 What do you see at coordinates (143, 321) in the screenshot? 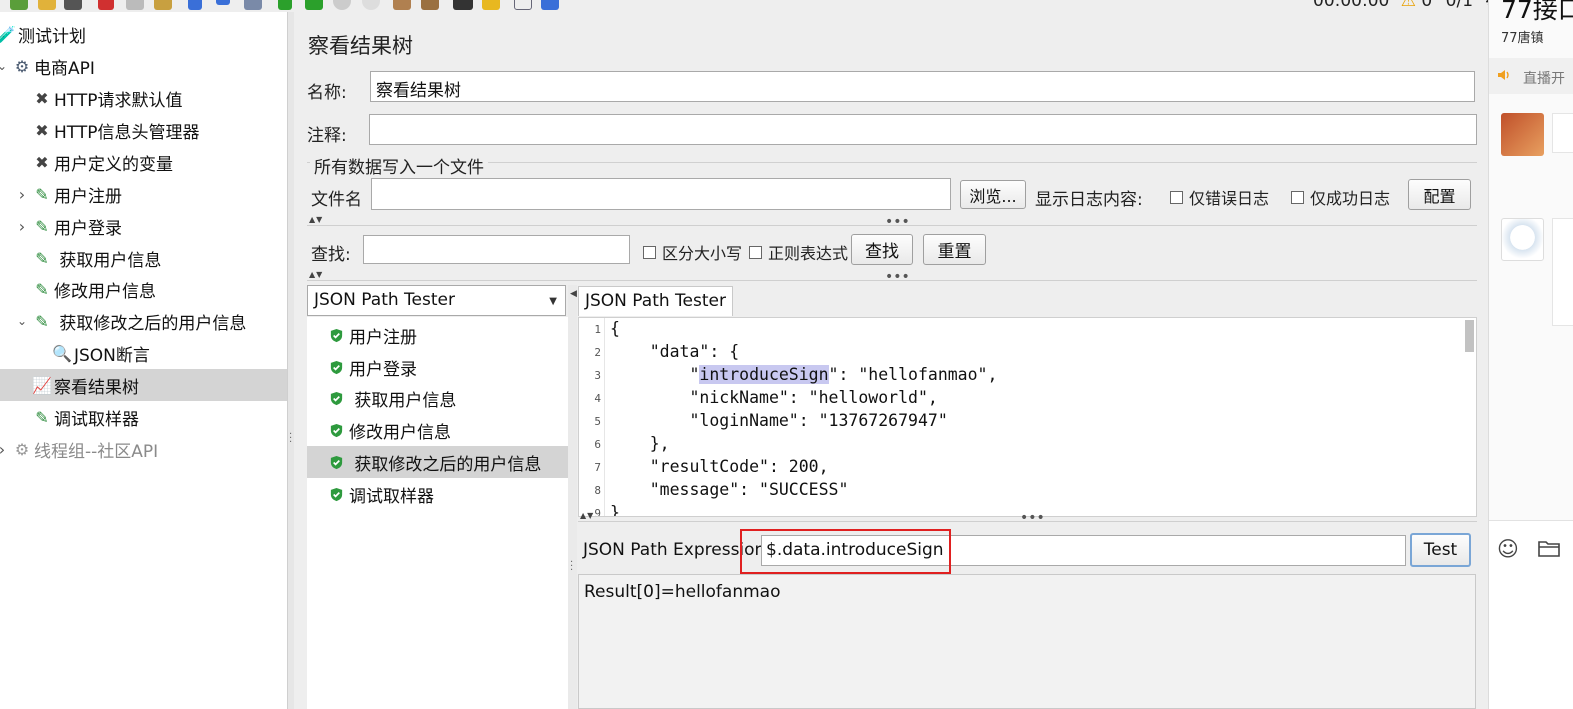
I see `tree-item: ⌄ ✎ 获取修改之后的用户信息` at bounding box center [143, 321].